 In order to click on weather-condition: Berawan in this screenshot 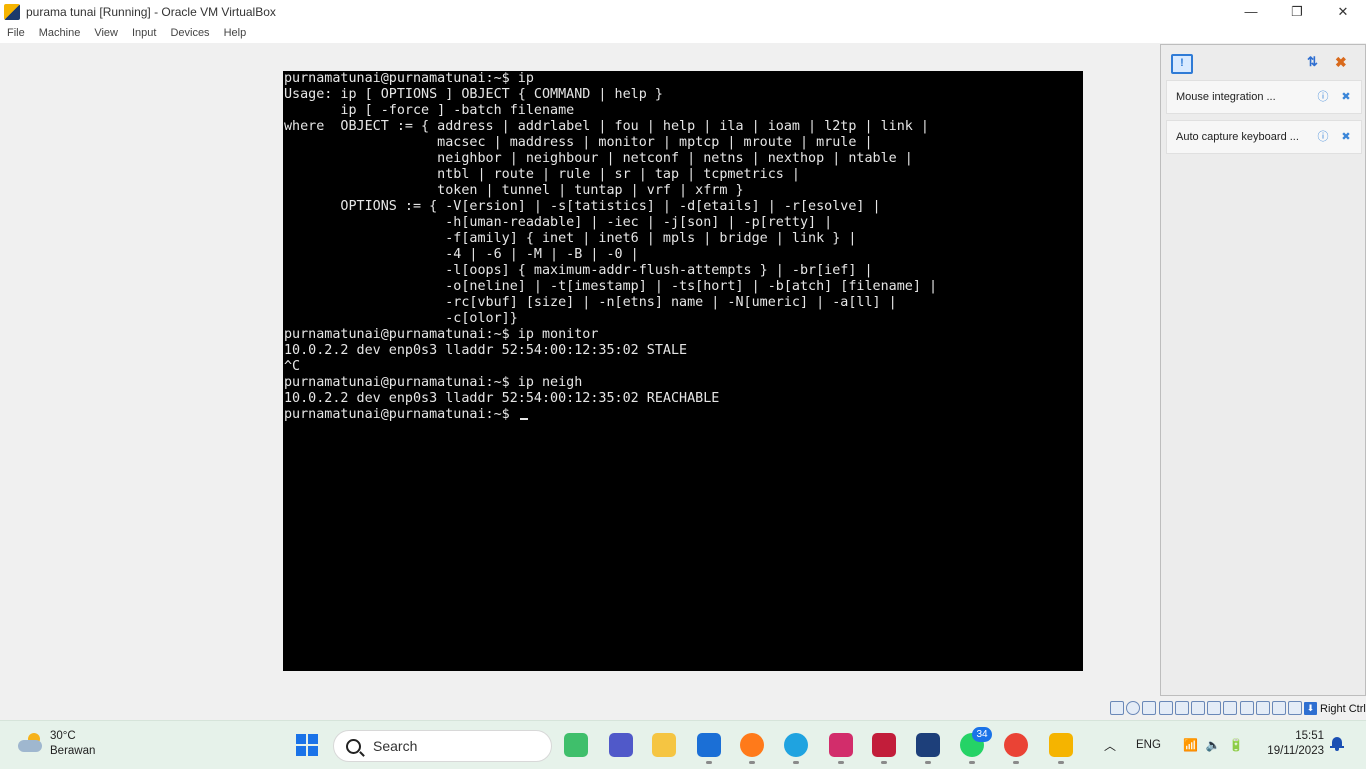, I will do `click(73, 751)`.